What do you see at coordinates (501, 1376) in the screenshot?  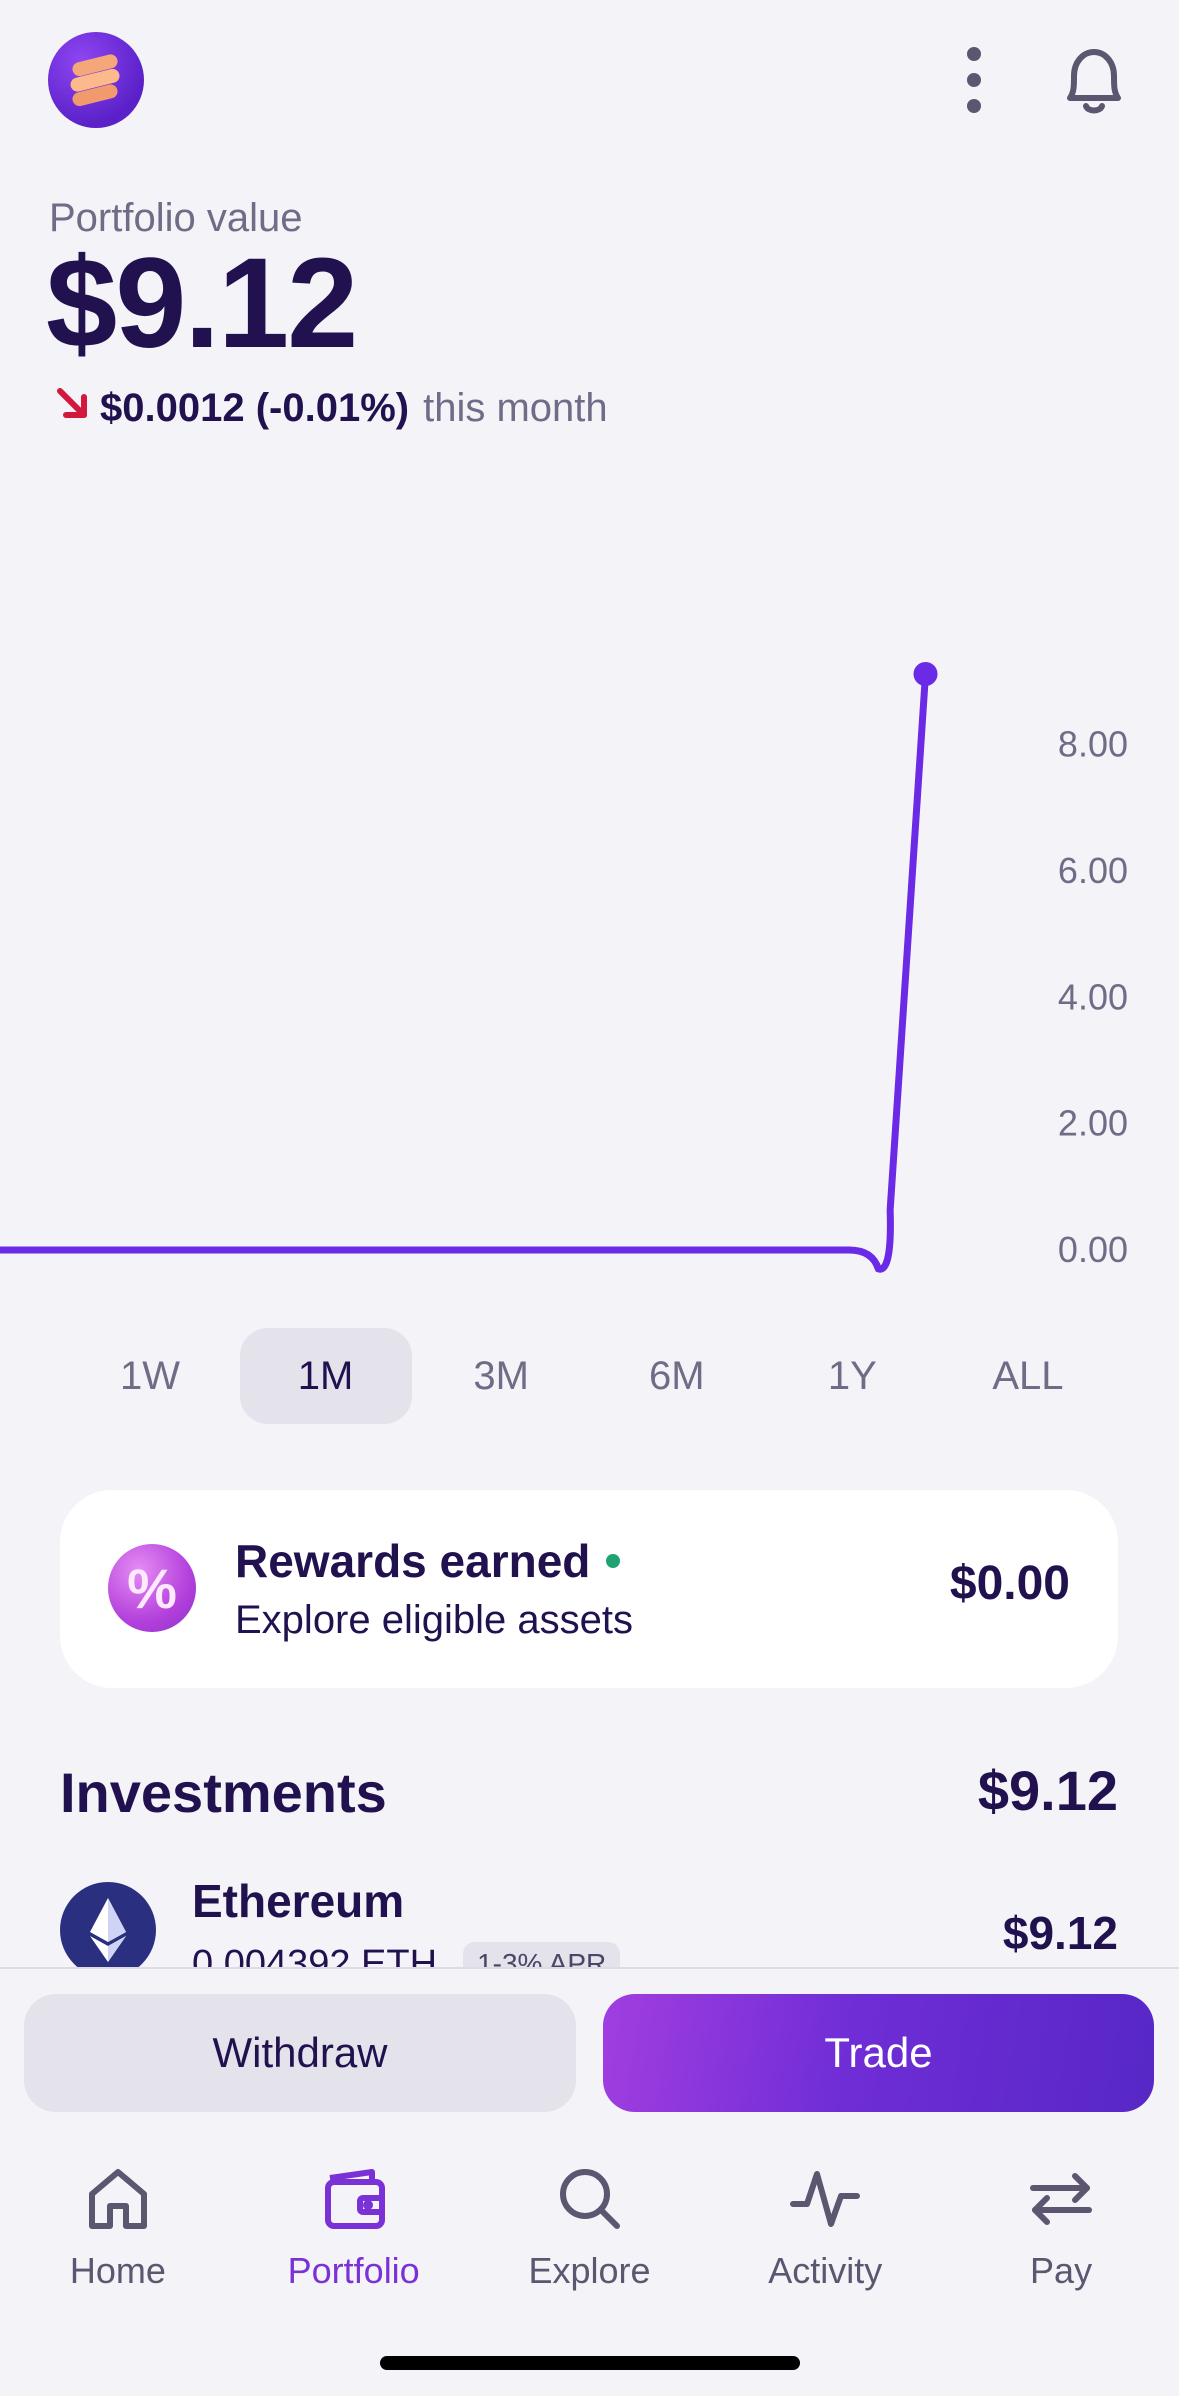 I see `range-tab-3m: 3M` at bounding box center [501, 1376].